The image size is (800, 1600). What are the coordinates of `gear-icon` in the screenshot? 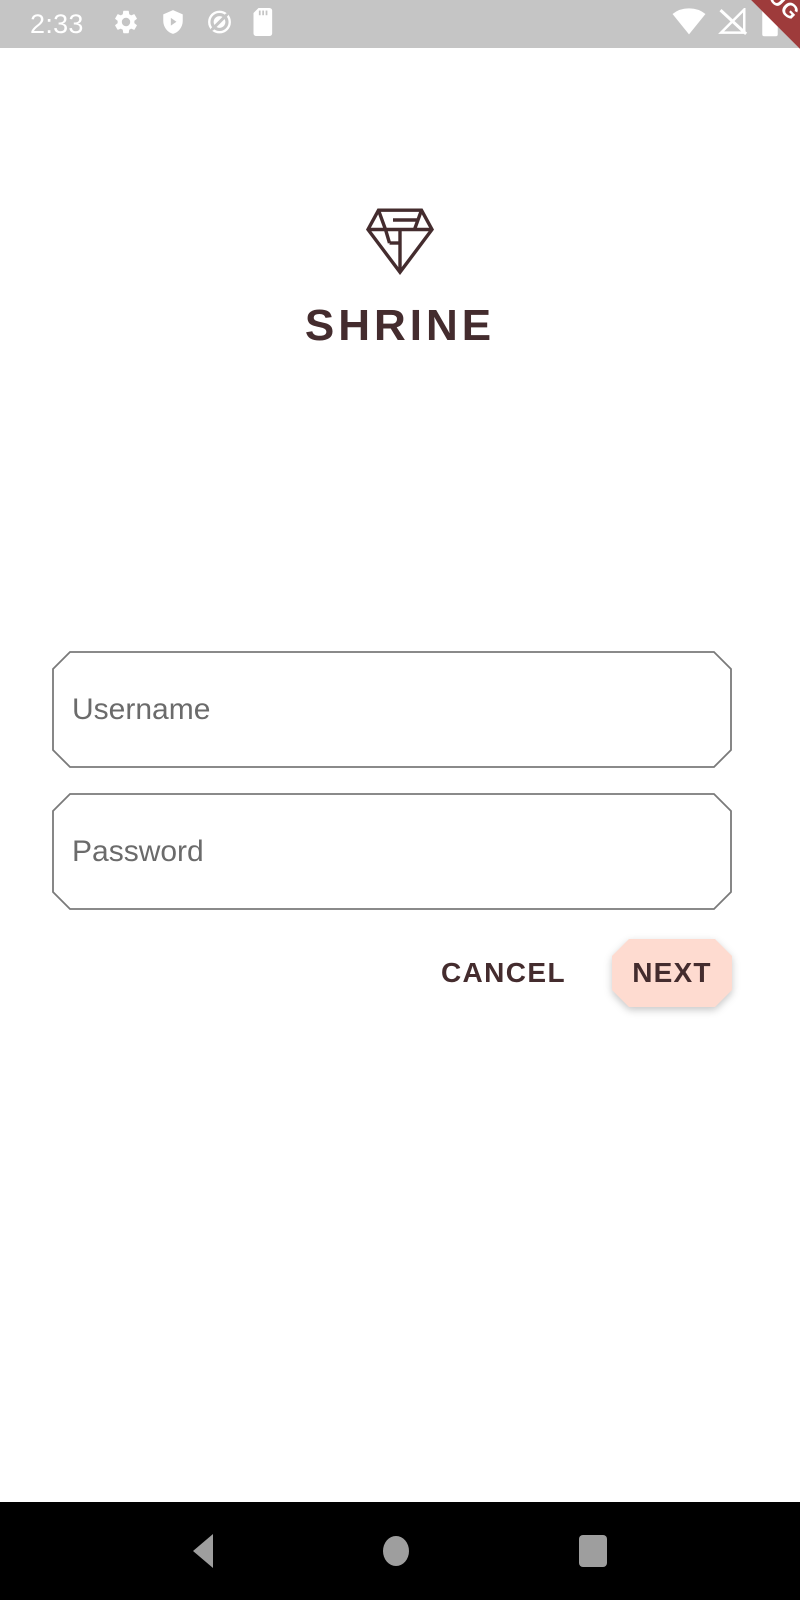 It's located at (126, 24).